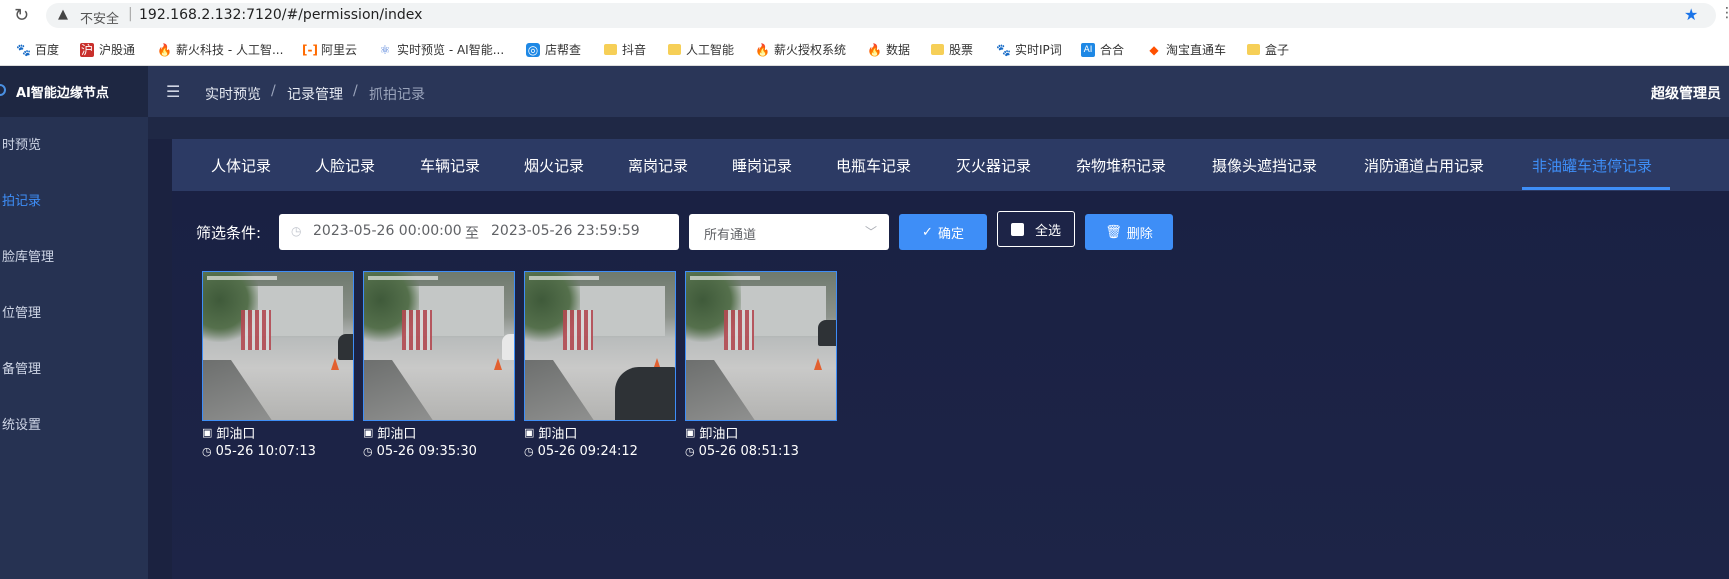 Image resolution: width=1729 pixels, height=579 pixels. What do you see at coordinates (47, 50) in the screenshot?
I see `bookmark-label: 百度` at bounding box center [47, 50].